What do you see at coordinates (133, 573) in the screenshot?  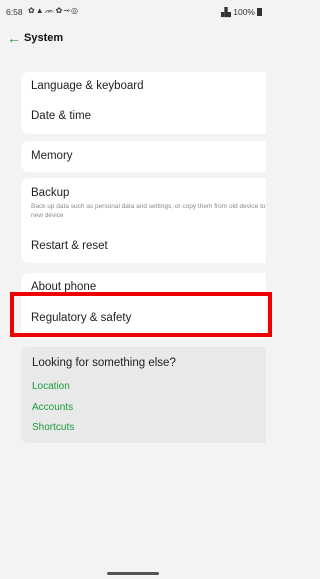 I see `home-indicator` at bounding box center [133, 573].